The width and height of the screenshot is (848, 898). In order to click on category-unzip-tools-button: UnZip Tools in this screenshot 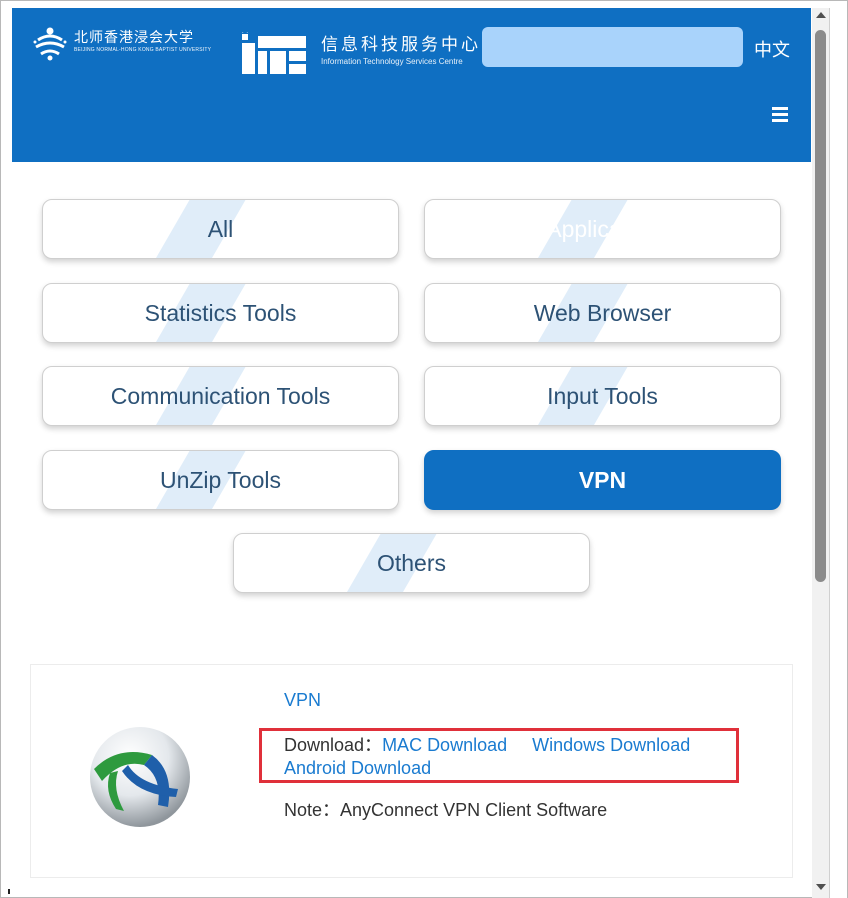, I will do `click(220, 480)`.